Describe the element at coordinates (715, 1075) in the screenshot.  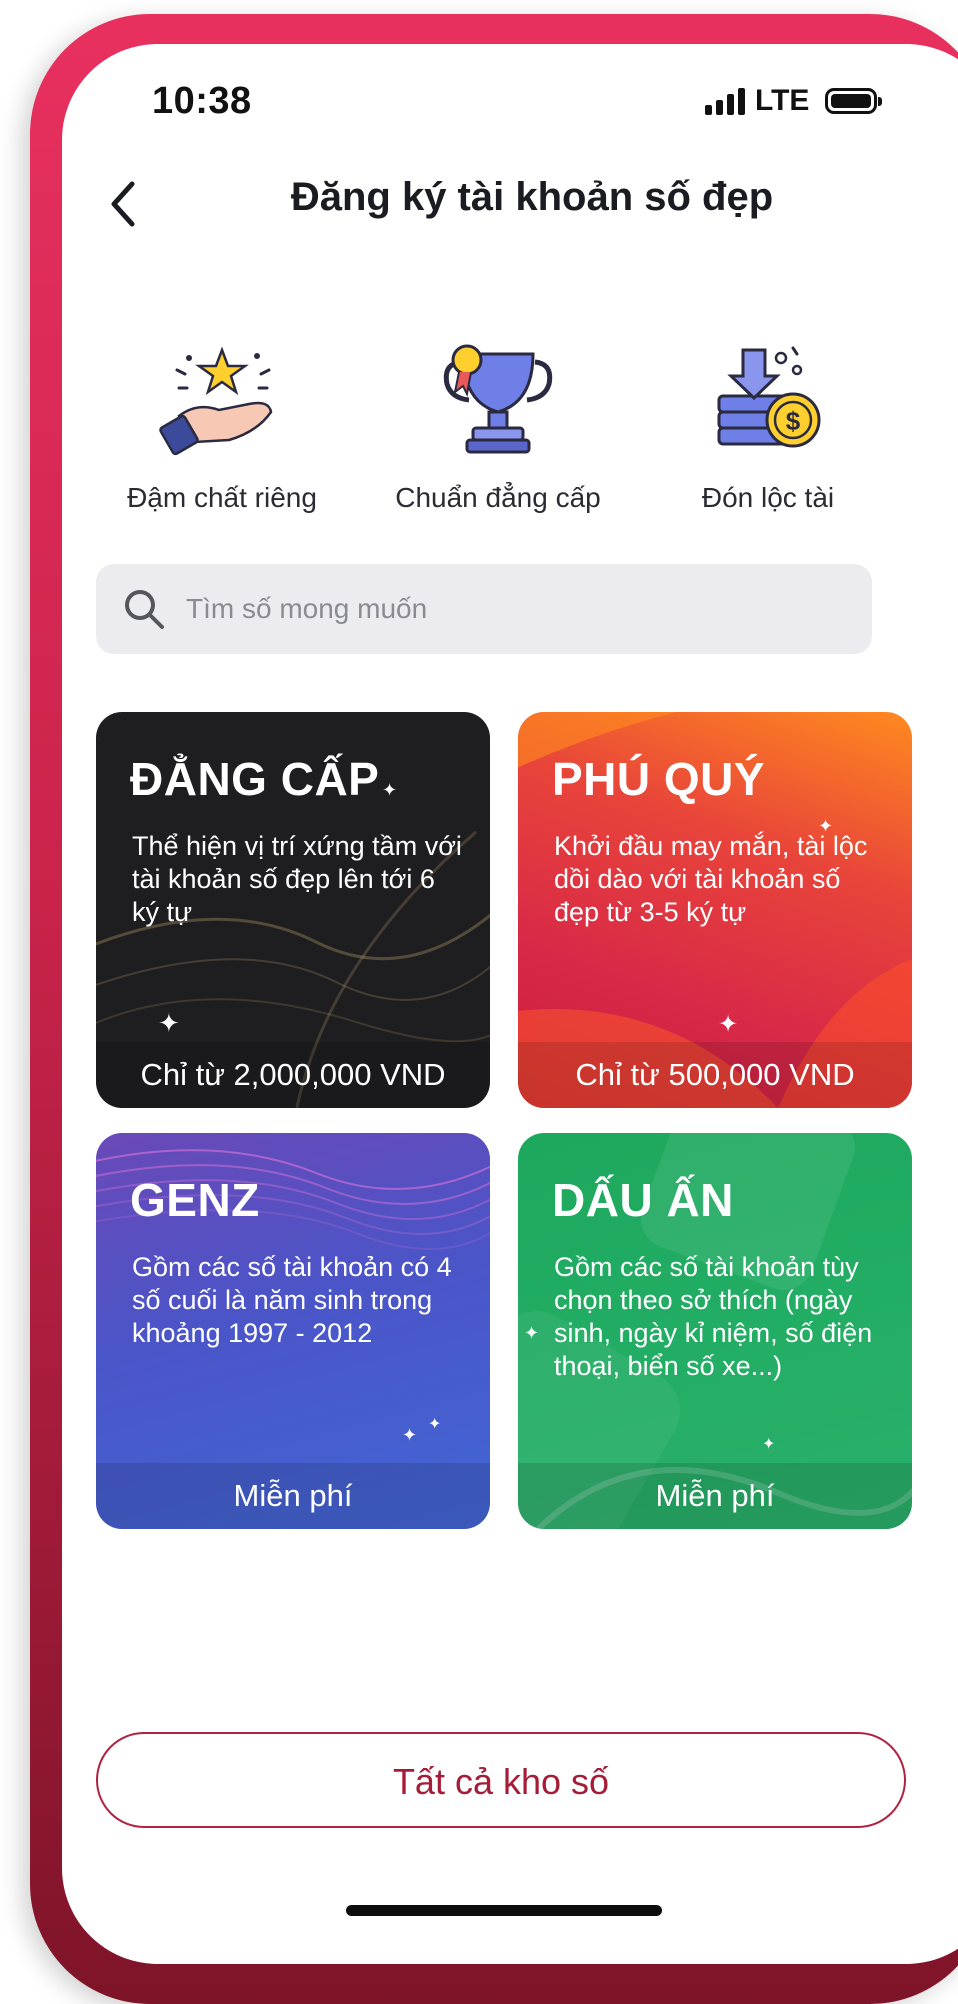
I see `card-price: Chỉ từ 500,000 VND` at that location.